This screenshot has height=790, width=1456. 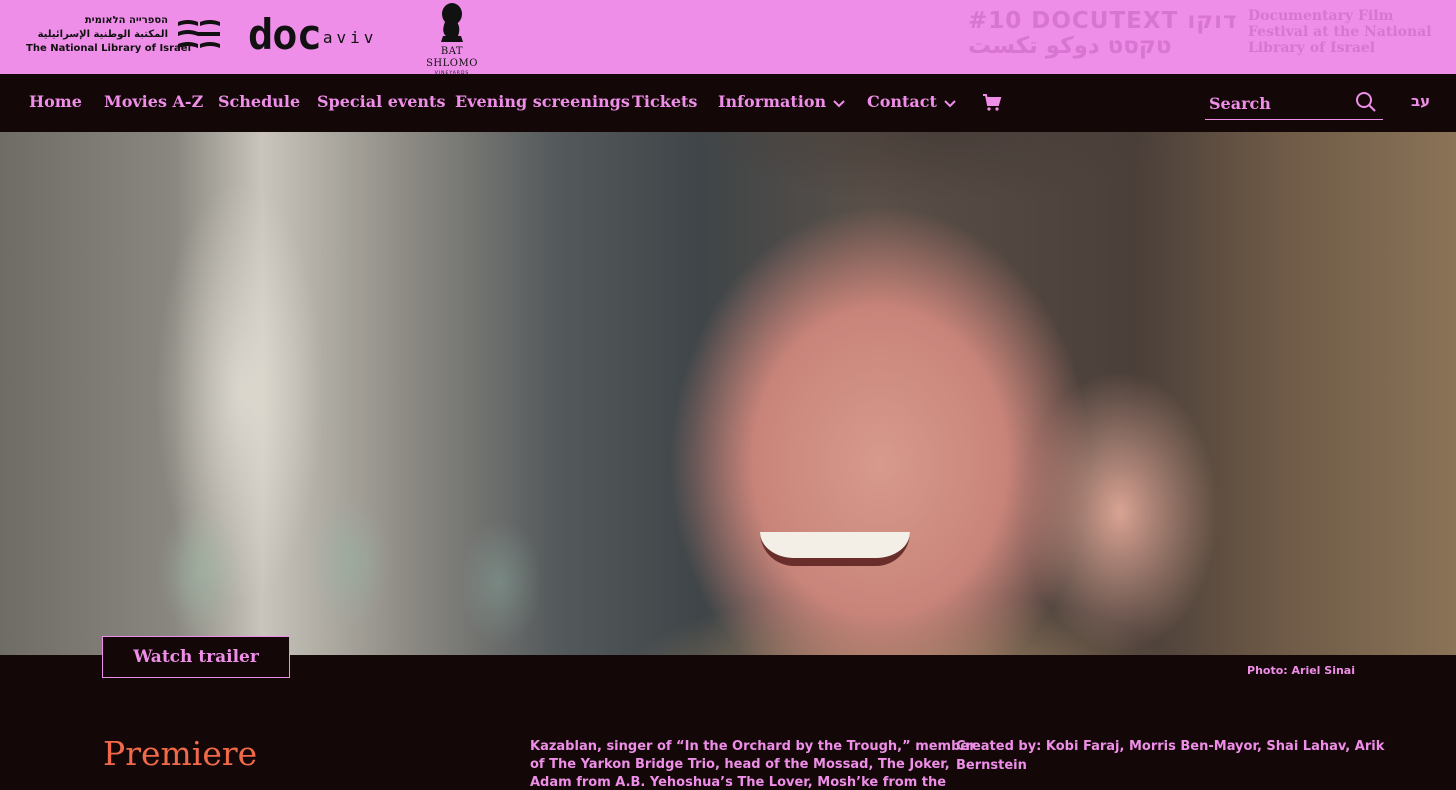 I want to click on search-box, so click(x=1294, y=103).